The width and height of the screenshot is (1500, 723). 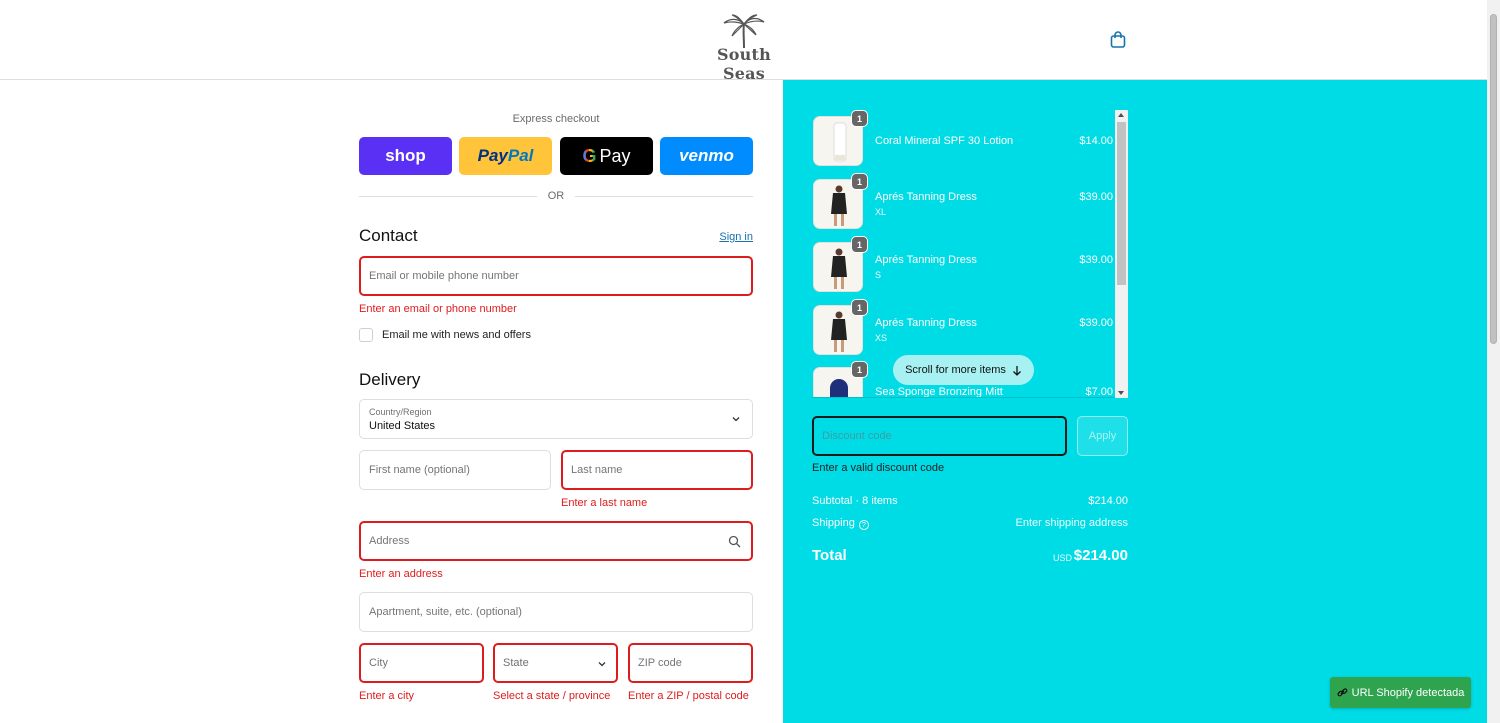 I want to click on page-scrollbar-thumb, so click(x=1493, y=179).